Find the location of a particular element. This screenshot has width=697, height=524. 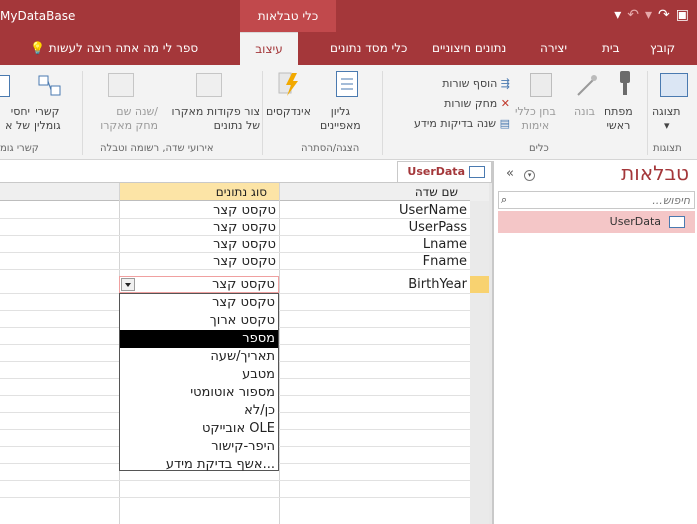

key-icon is located at coordinates (625, 84).